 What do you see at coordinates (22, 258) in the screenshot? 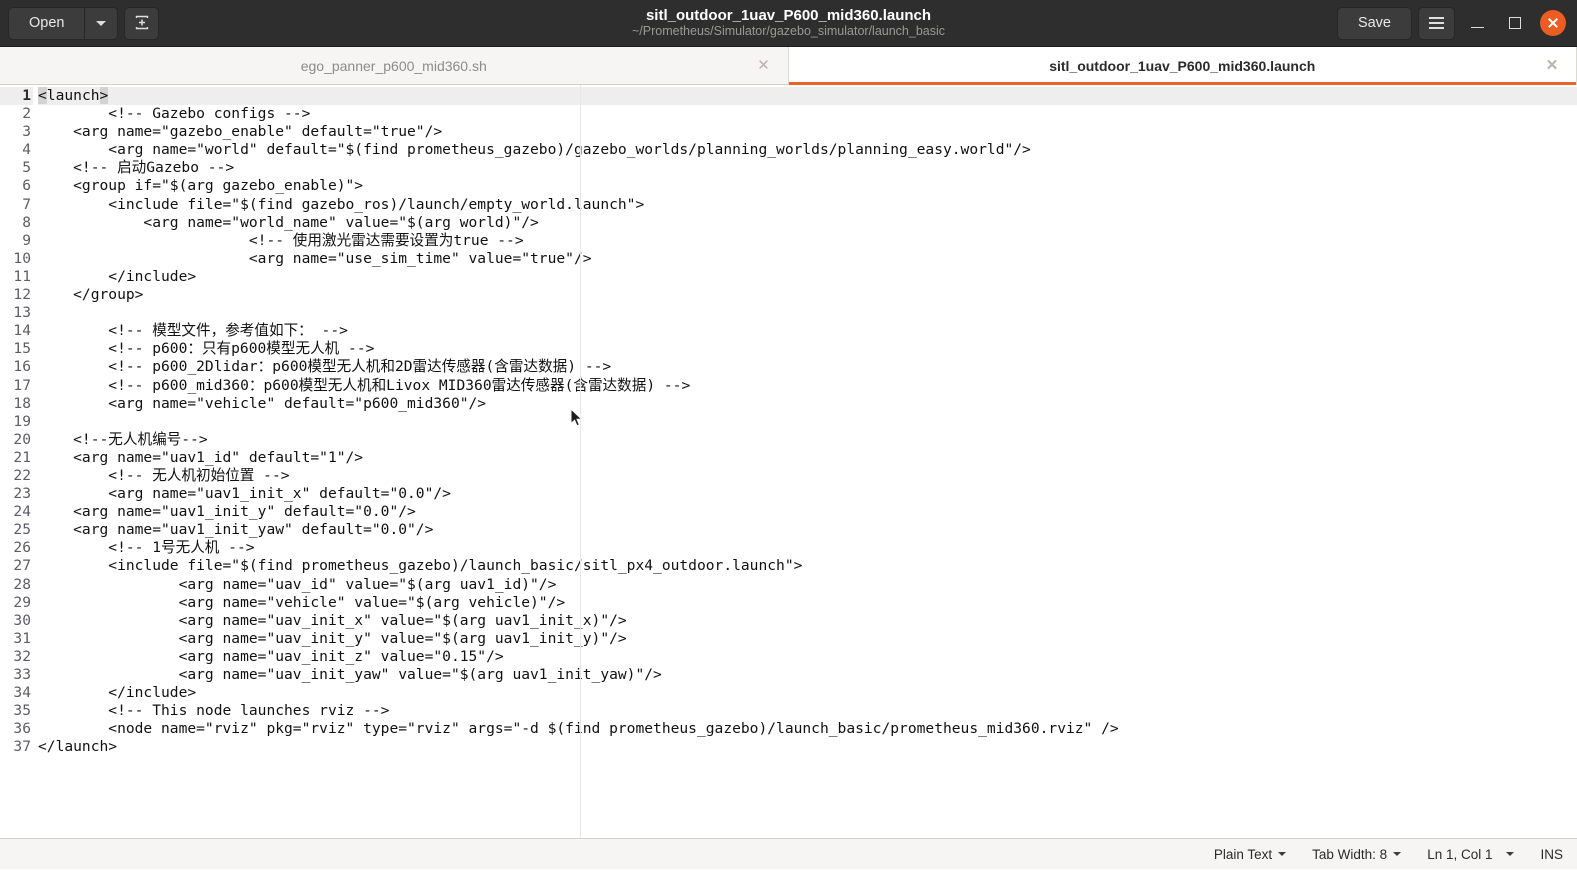
I see `line-number: 10` at bounding box center [22, 258].